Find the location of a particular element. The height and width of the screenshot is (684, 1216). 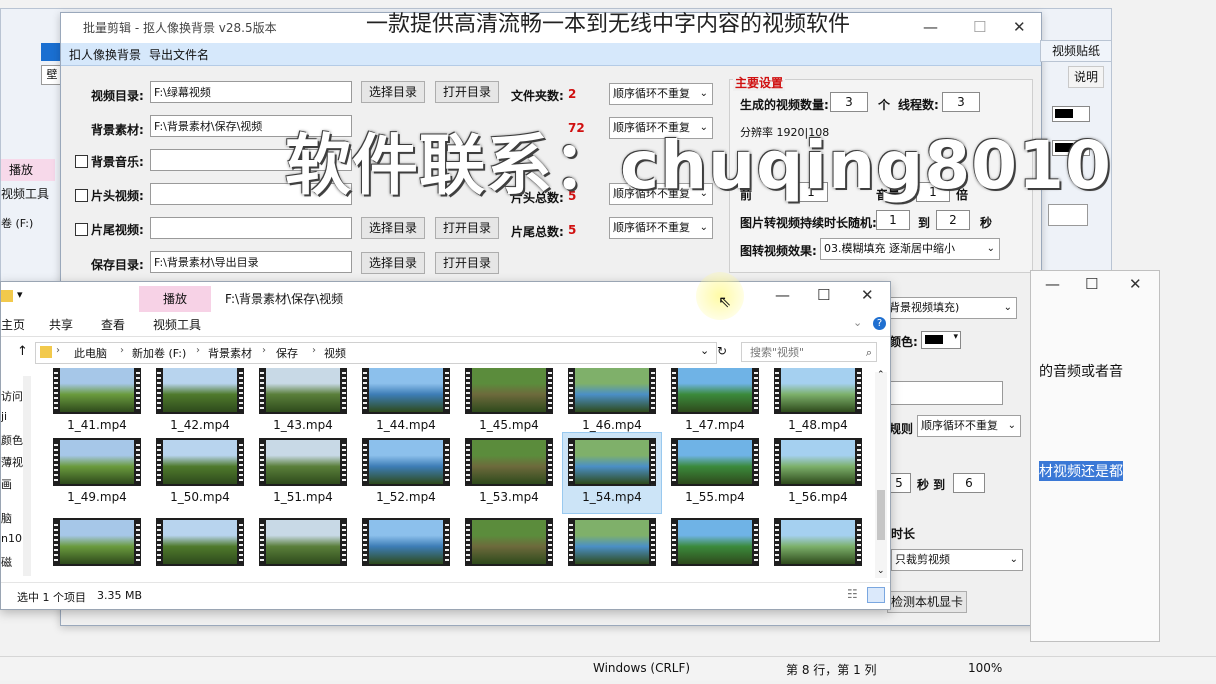

nav-item: 薄视 is located at coordinates (12, 462).